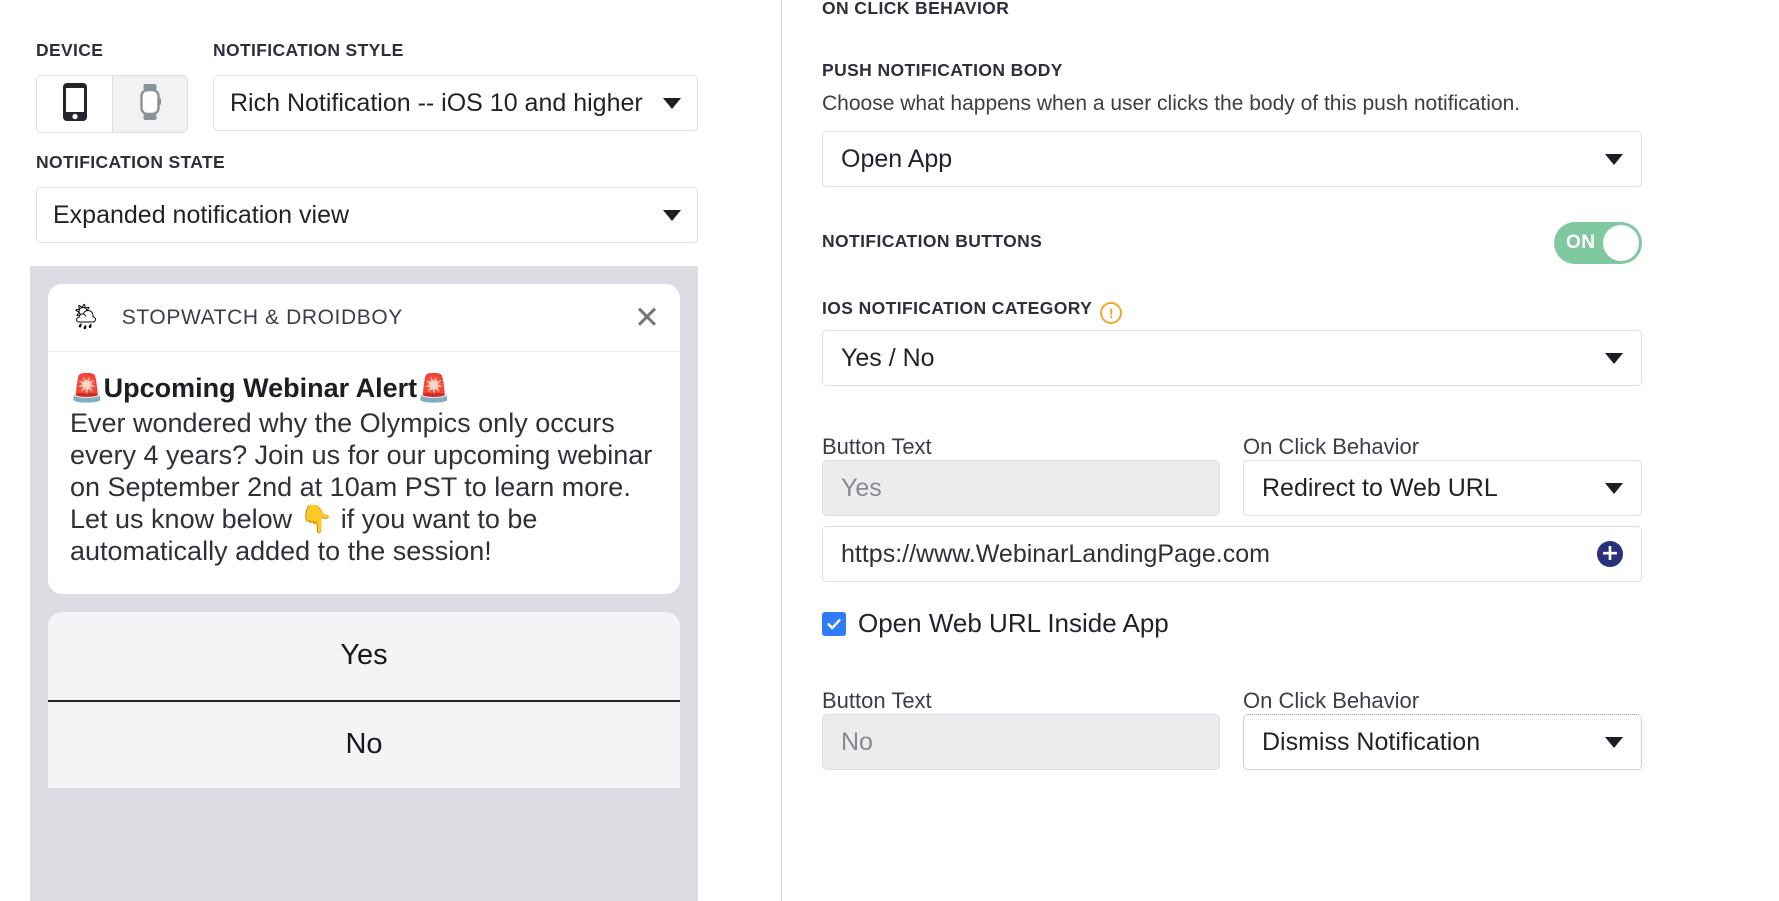 Image resolution: width=1779 pixels, height=901 pixels. What do you see at coordinates (877, 700) in the screenshot?
I see `button2-text-label: Button Text` at bounding box center [877, 700].